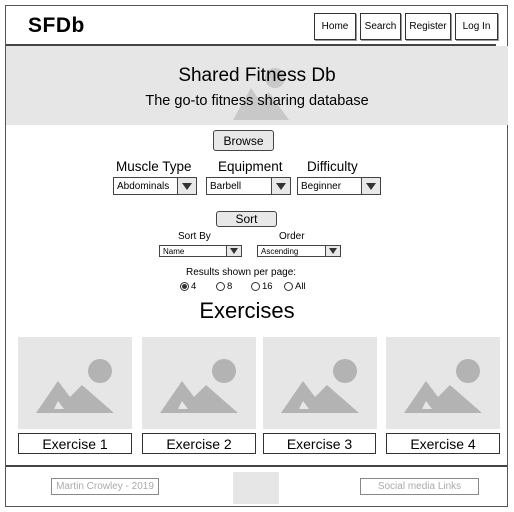  I want to click on sort-by-value: Name, so click(174, 251).